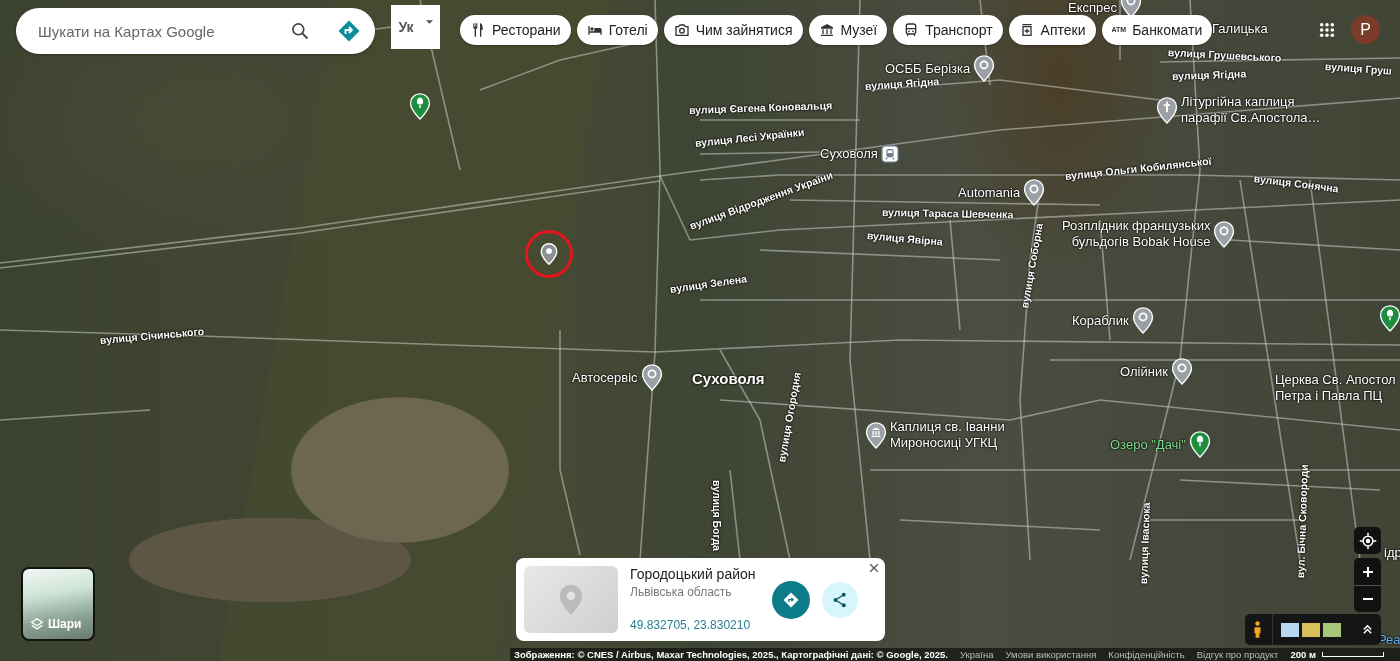 Image resolution: width=1400 pixels, height=661 pixels. I want to click on columns-pin-icon, so click(876, 435).